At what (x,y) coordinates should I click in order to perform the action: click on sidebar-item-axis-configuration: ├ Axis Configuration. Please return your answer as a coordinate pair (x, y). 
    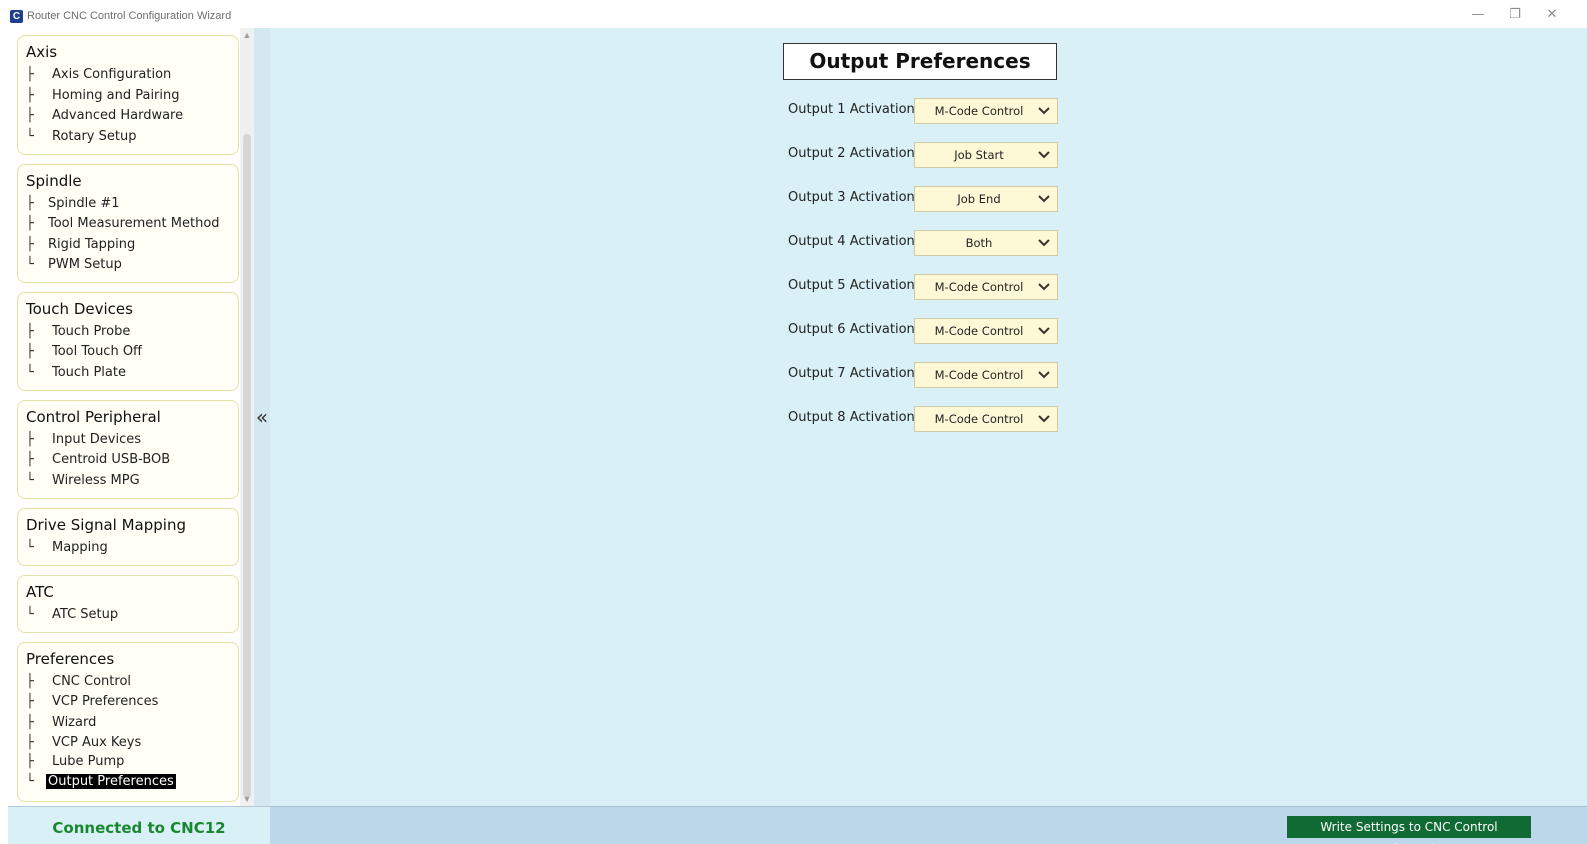
    Looking at the image, I should click on (99, 76).